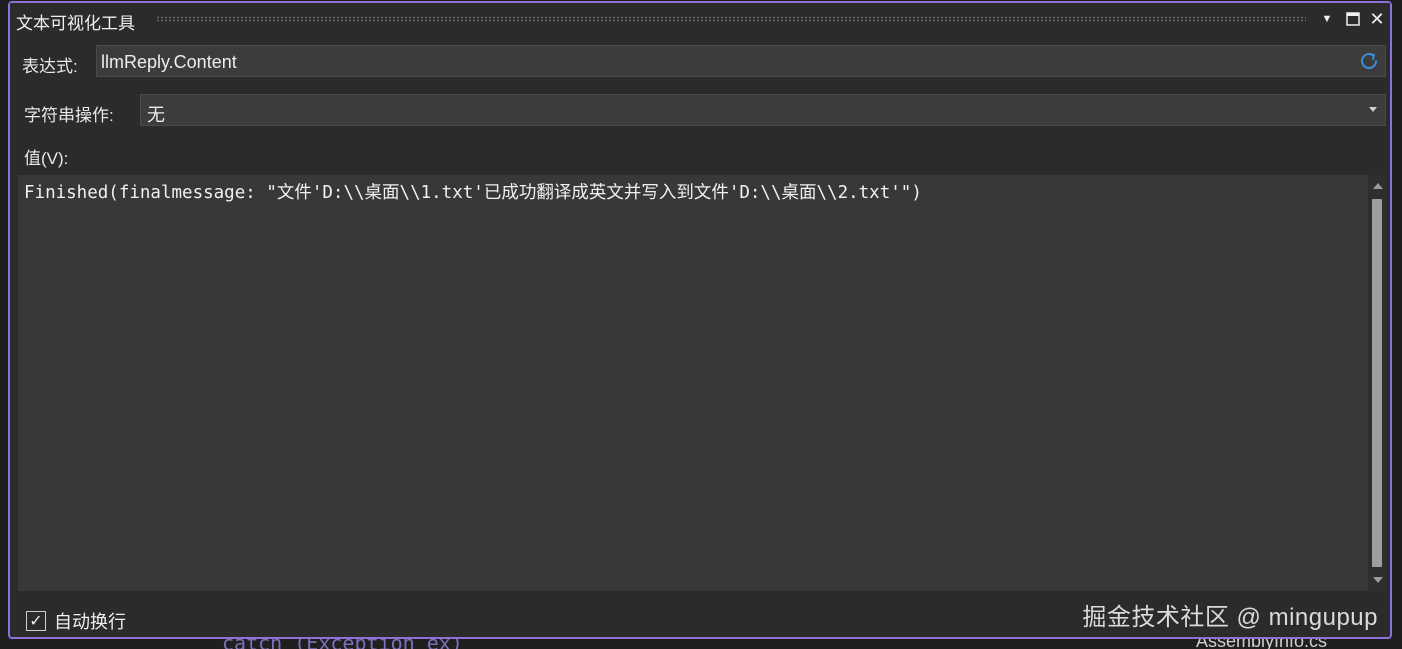  Describe the element at coordinates (1378, 186) in the screenshot. I see `scroll-up-icon` at that location.